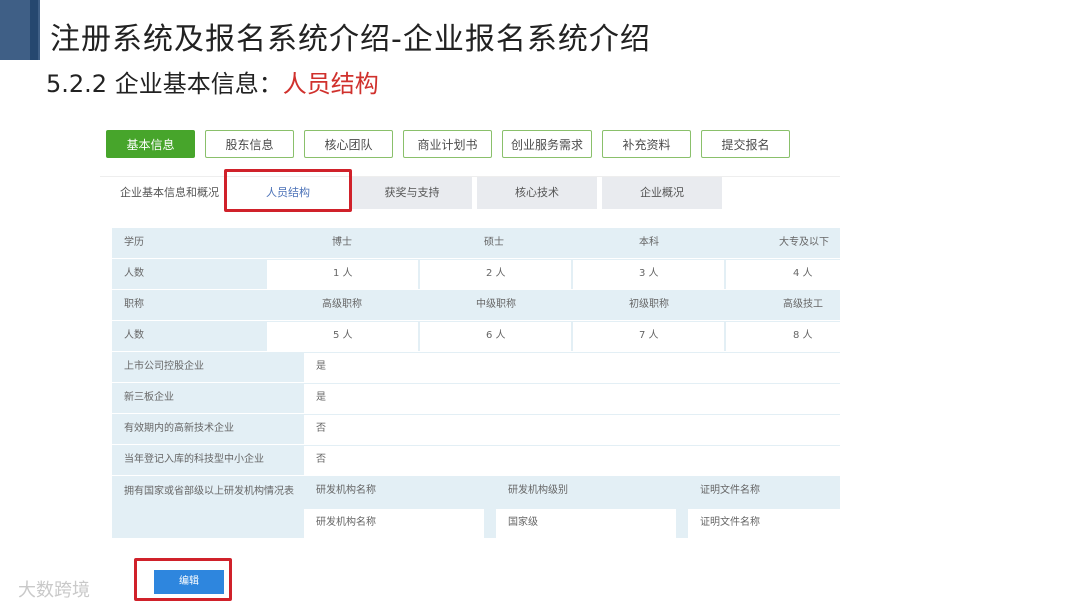 The height and width of the screenshot is (608, 1080). Describe the element at coordinates (149, 397) in the screenshot. I see `field-label: 新三板企业` at that location.